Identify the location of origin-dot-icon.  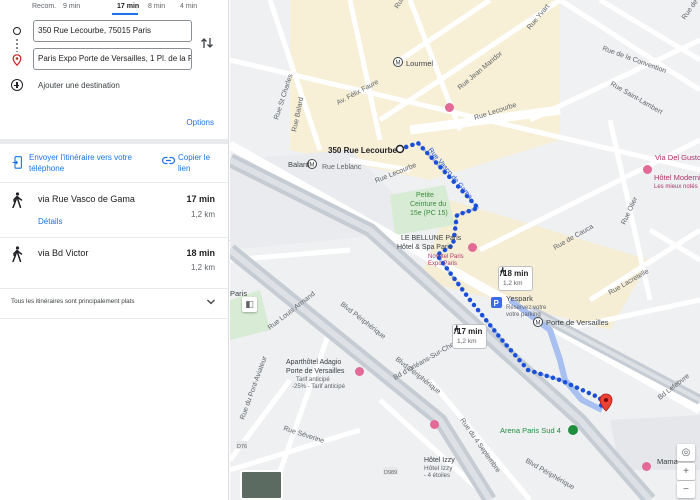
(17, 31).